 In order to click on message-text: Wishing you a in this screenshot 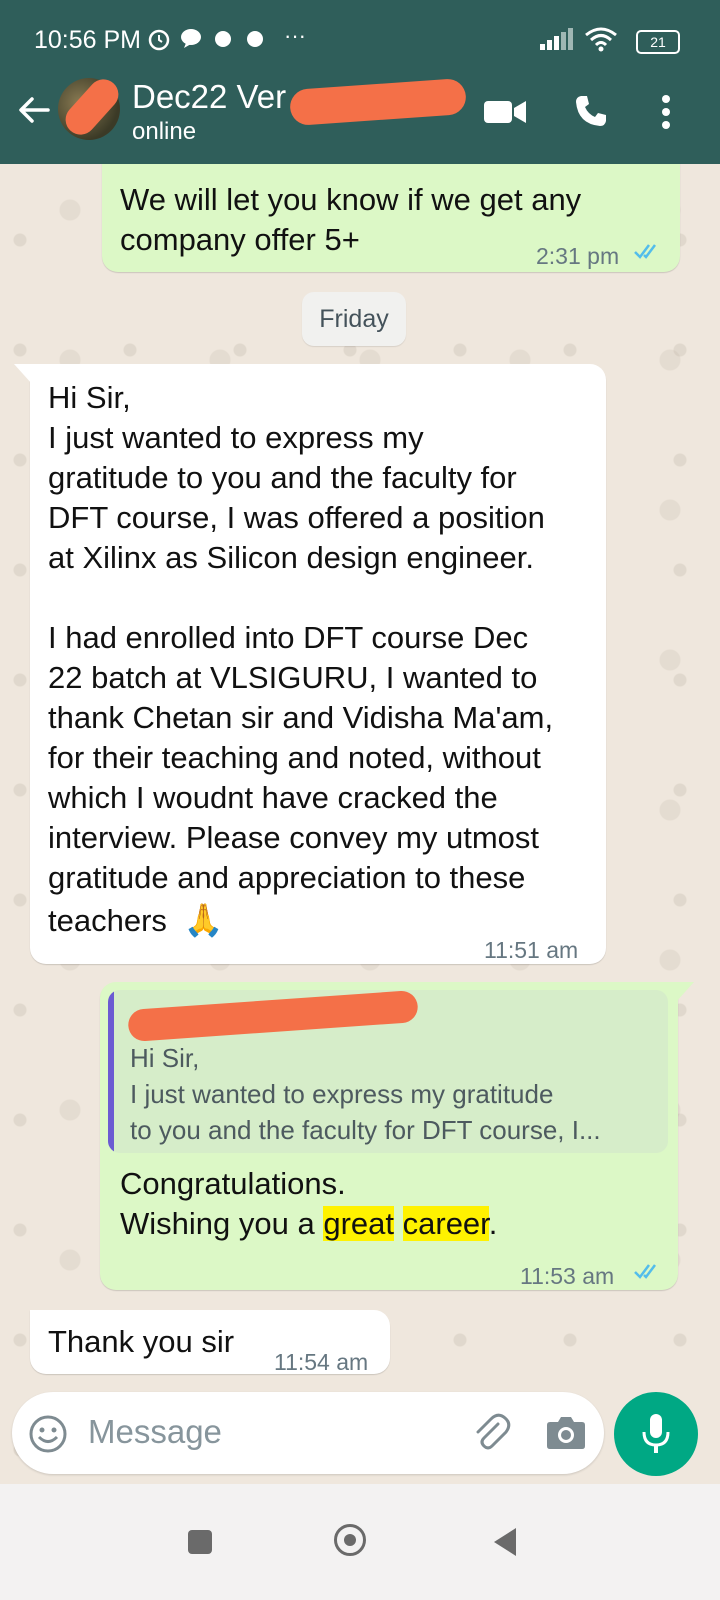, I will do `click(222, 1223)`.